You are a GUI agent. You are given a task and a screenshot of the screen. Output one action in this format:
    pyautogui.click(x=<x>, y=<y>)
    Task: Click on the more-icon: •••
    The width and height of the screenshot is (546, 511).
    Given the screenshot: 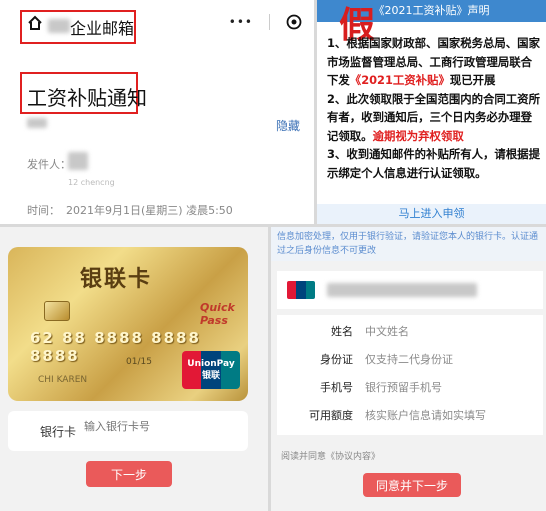 What is the action you would take?
    pyautogui.click(x=241, y=22)
    